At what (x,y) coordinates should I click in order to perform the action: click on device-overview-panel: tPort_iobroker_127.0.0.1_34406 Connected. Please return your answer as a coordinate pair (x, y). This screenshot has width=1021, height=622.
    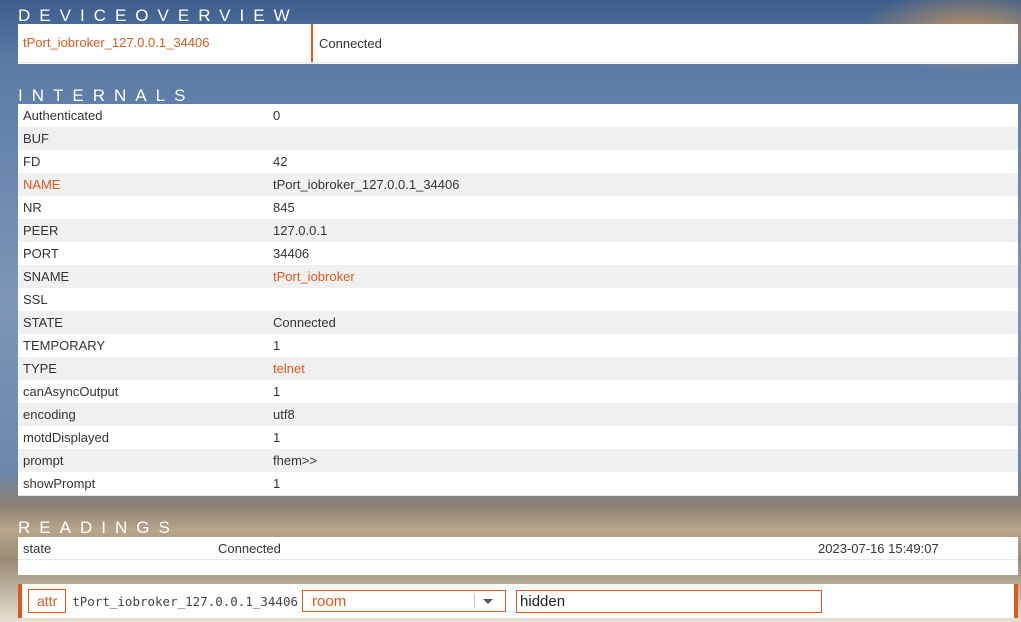
    Looking at the image, I should click on (518, 44).